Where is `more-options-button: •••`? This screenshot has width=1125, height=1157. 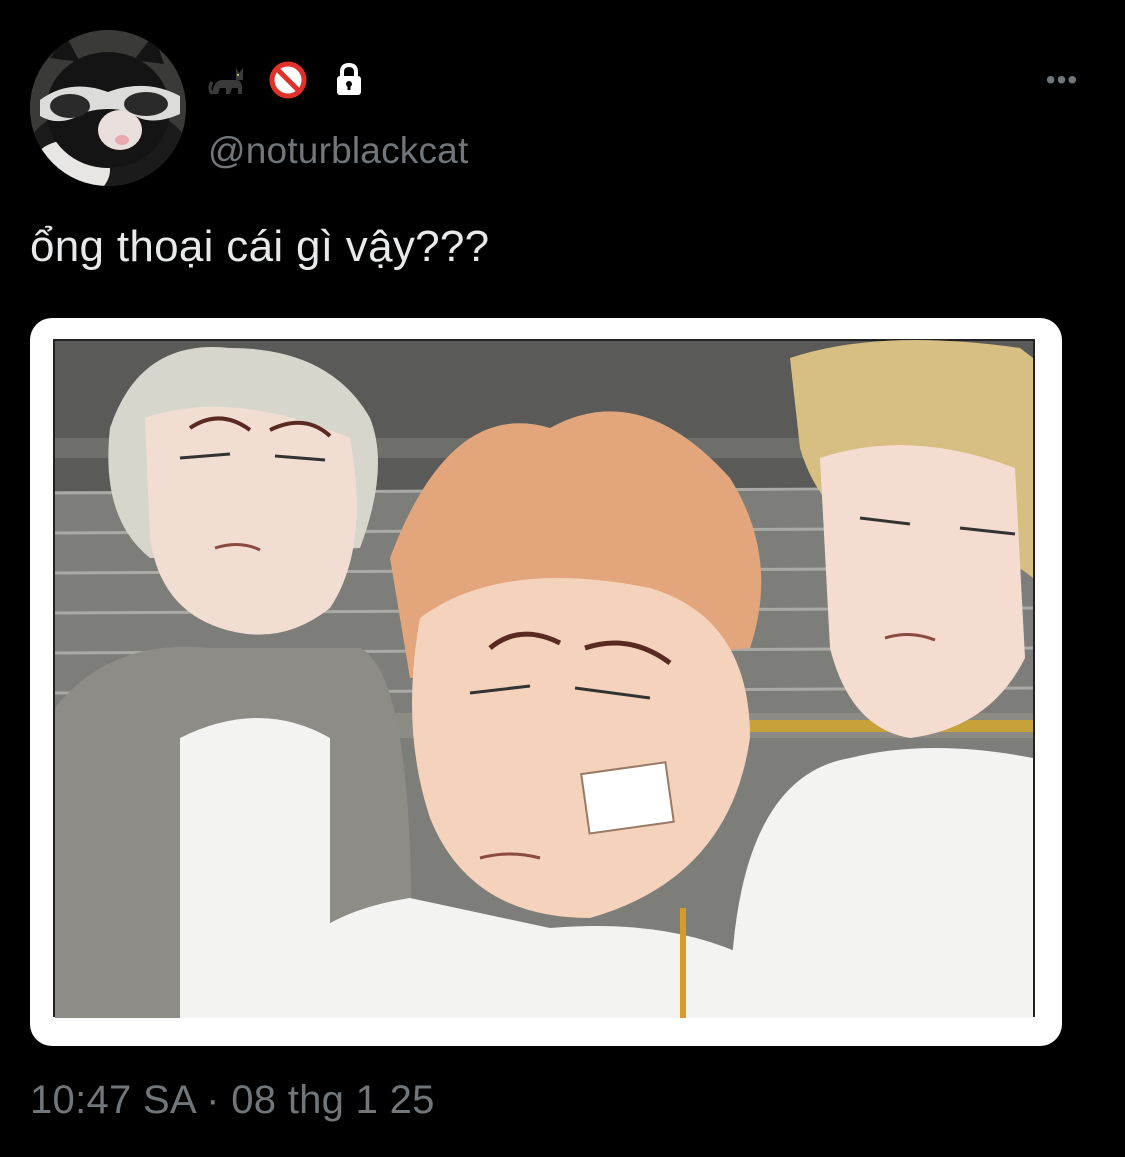
more-options-button: ••• is located at coordinates (1062, 80).